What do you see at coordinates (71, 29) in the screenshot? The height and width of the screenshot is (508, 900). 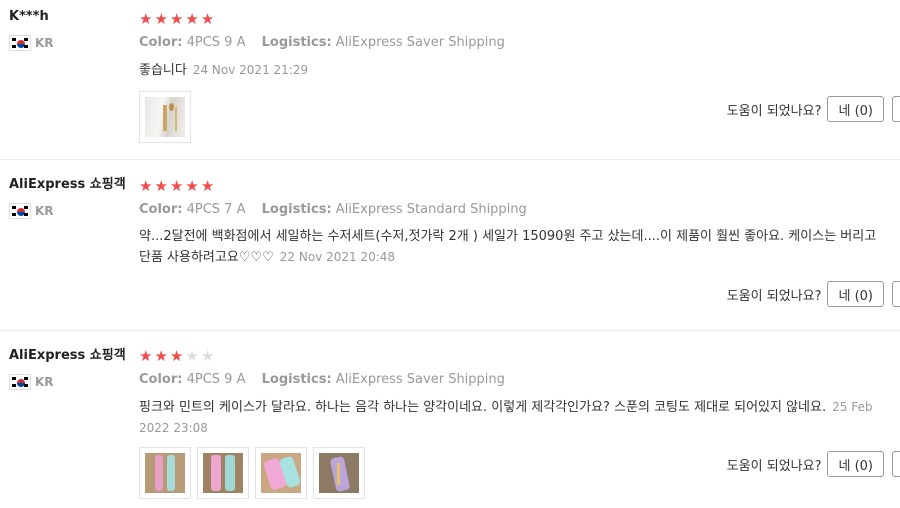 I see `reviewer-info: K***h KR` at bounding box center [71, 29].